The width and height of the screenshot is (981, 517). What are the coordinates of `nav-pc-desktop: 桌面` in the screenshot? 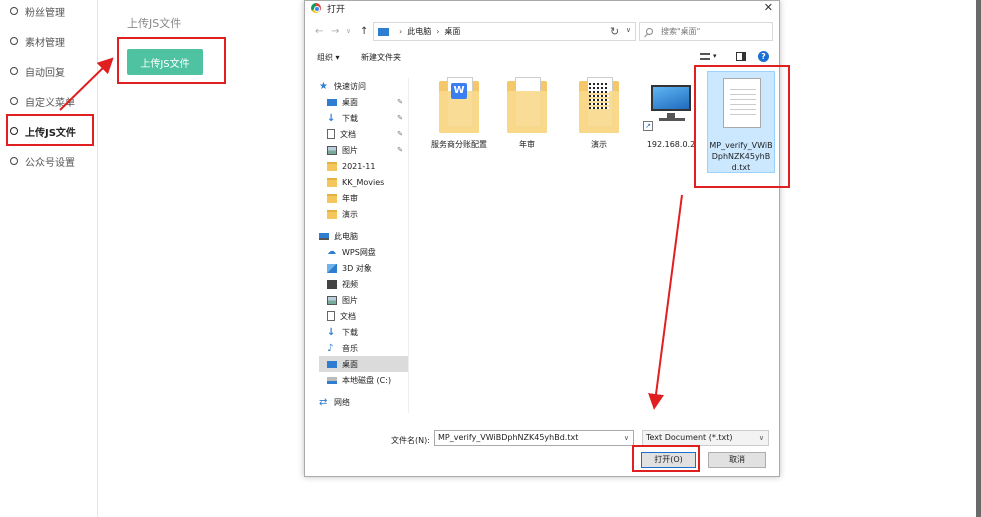 It's located at (363, 364).